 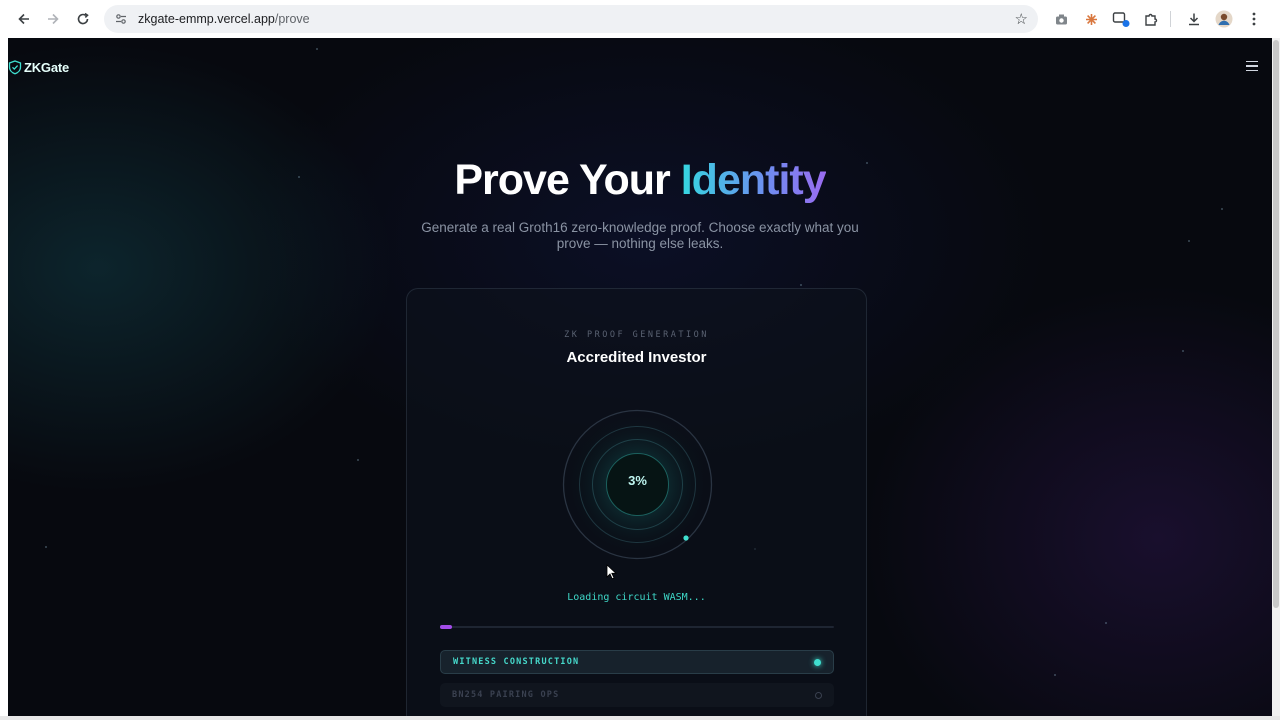 What do you see at coordinates (1224, 19) in the screenshot?
I see `profile-avatar` at bounding box center [1224, 19].